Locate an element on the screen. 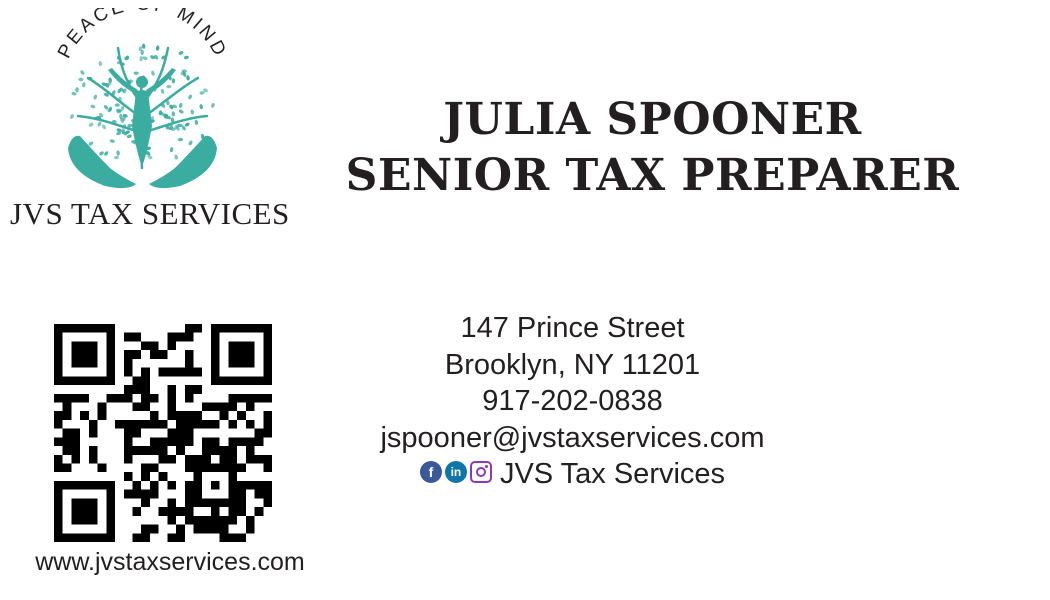 This screenshot has width=1050, height=600. social-handle: JVS Tax Services is located at coordinates (612, 474).